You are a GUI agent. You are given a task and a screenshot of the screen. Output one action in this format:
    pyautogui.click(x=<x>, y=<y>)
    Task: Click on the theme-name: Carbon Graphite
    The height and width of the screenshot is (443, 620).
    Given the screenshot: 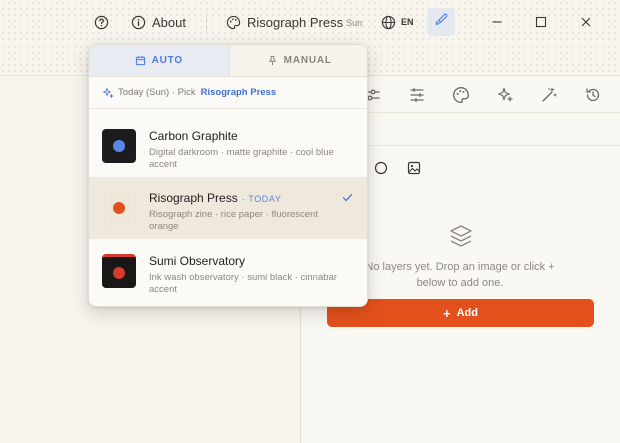 What is the action you would take?
    pyautogui.click(x=193, y=136)
    